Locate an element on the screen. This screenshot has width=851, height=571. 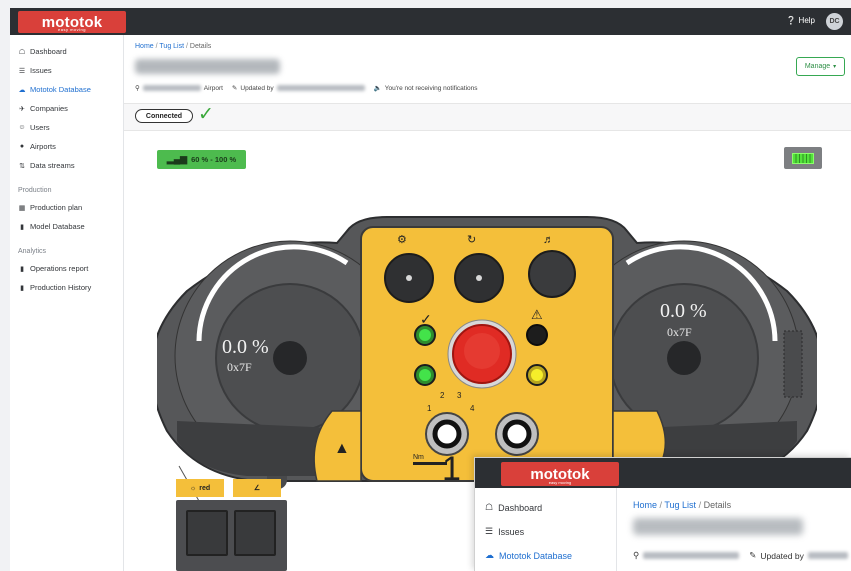
overlay-redacted-user is located at coordinates (827, 555).